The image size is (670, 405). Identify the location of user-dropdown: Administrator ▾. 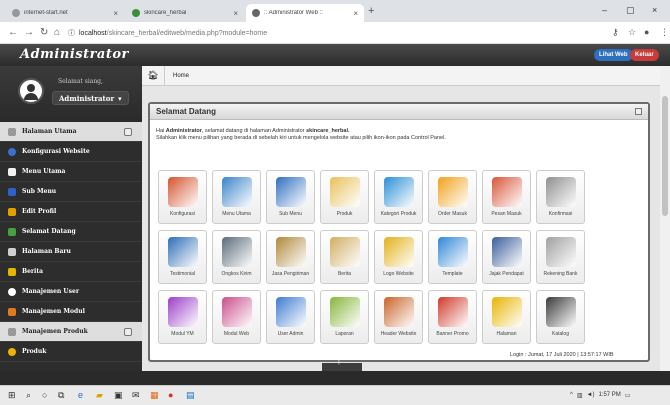
(90, 98).